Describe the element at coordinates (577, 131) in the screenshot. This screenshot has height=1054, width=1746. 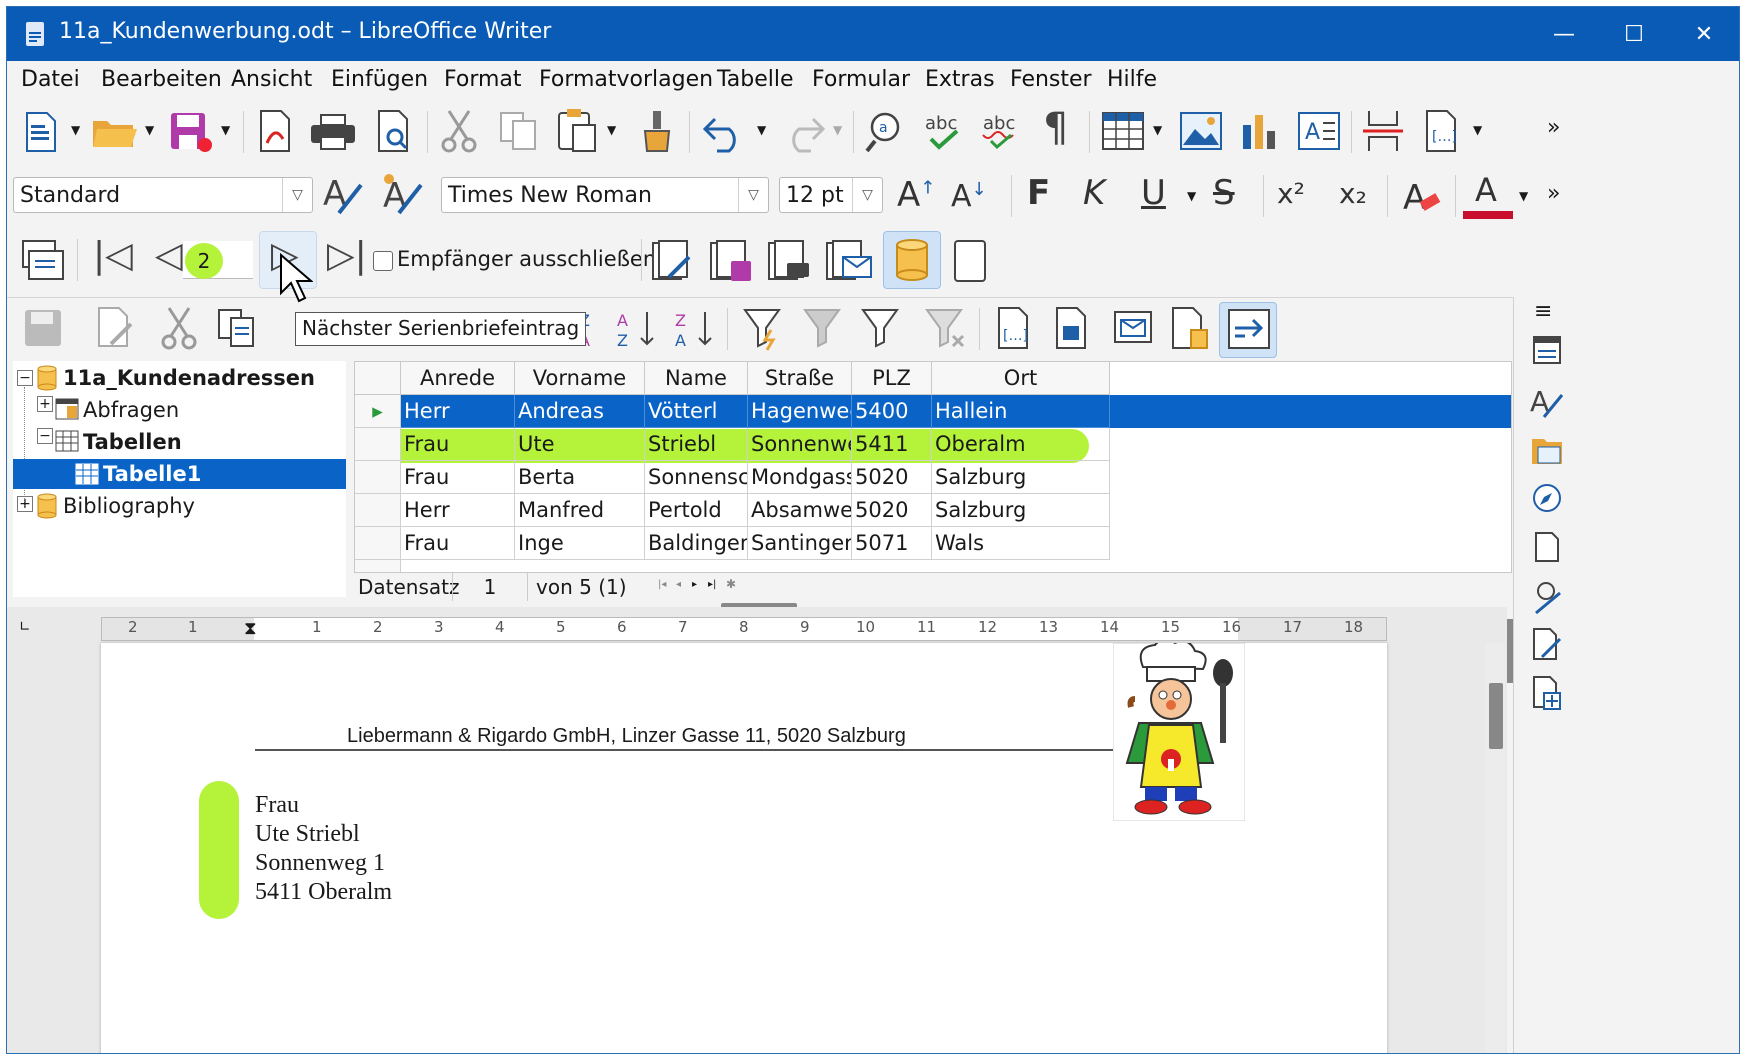
I see `paste-icon` at that location.